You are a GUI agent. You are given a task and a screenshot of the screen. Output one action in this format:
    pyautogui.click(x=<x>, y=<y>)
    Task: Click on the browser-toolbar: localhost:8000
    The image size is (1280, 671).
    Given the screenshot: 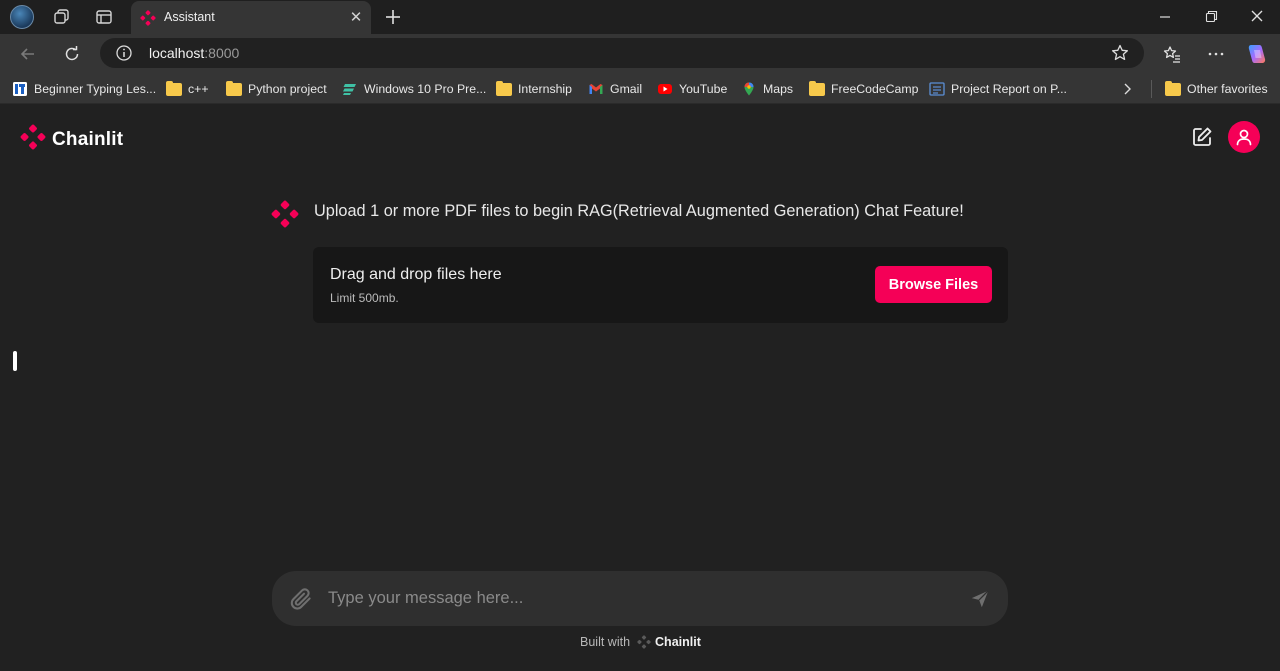 What is the action you would take?
    pyautogui.click(x=640, y=53)
    